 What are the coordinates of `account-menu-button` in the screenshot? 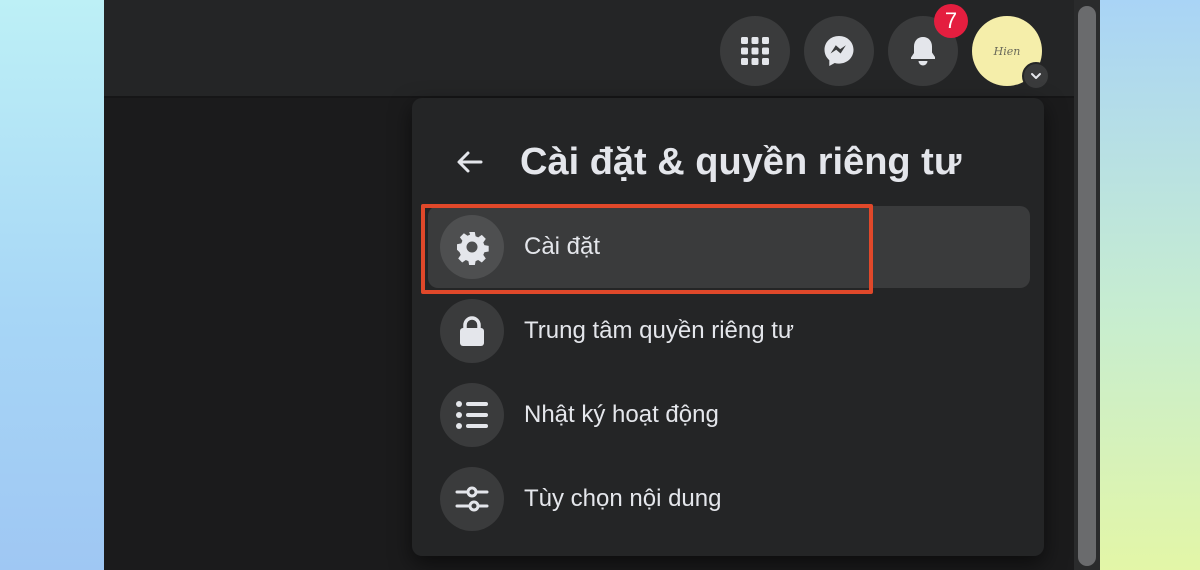 It's located at (1036, 76).